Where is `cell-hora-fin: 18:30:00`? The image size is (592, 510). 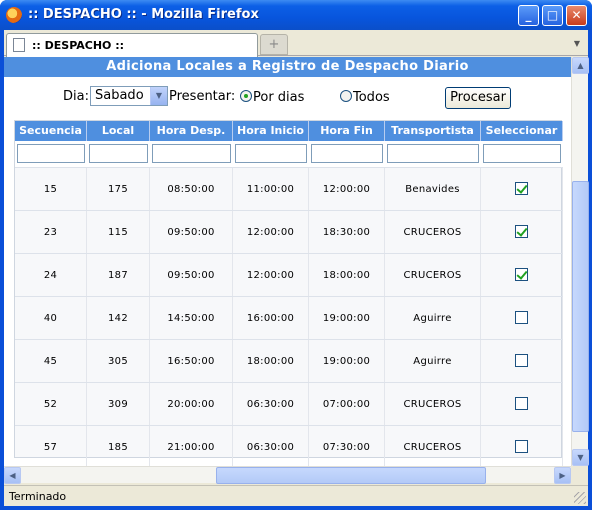 cell-hora-fin: 18:30:00 is located at coordinates (347, 232).